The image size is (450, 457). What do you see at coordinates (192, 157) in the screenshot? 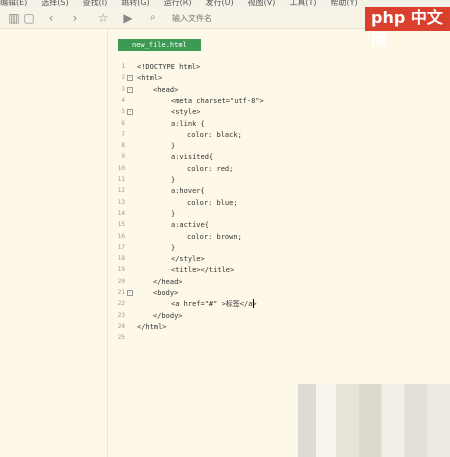
I see `code-line: a:visited{` at bounding box center [192, 157].